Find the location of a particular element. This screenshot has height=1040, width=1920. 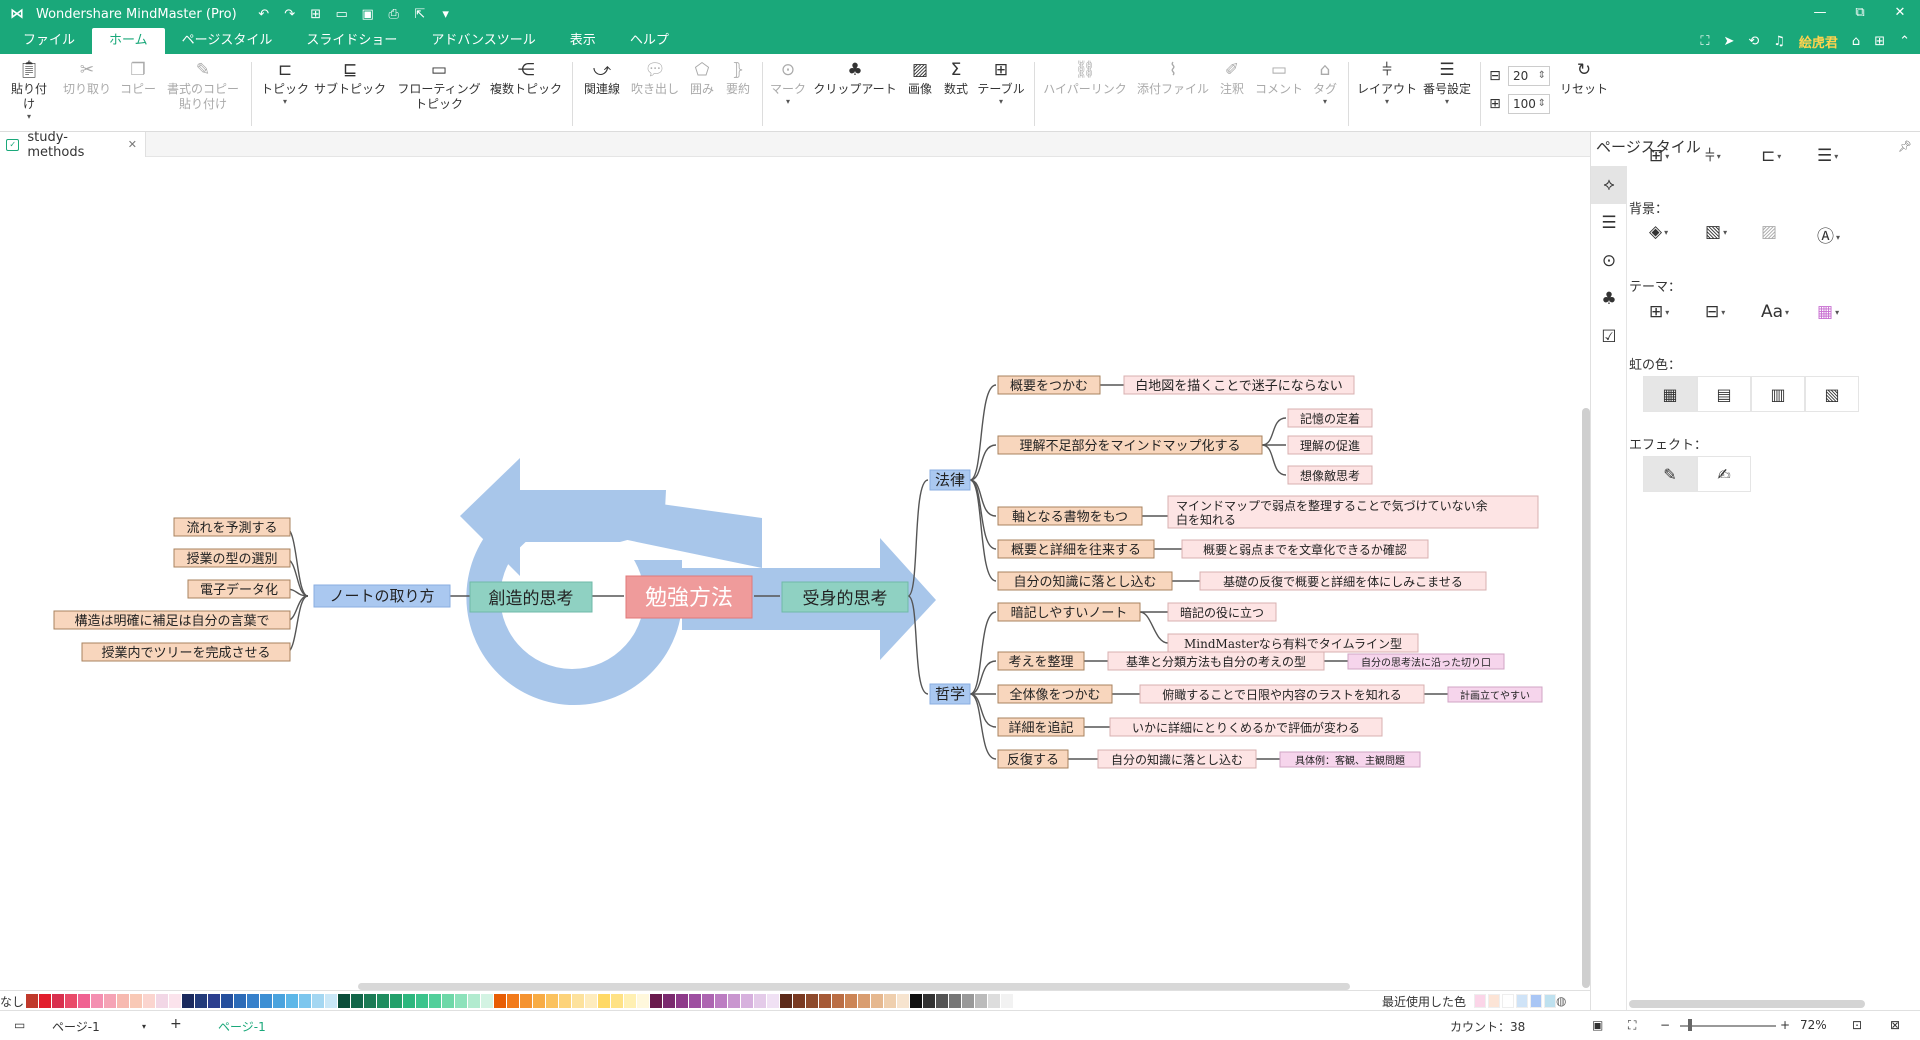

task-tab-icon: ☑ is located at coordinates (1609, 337).